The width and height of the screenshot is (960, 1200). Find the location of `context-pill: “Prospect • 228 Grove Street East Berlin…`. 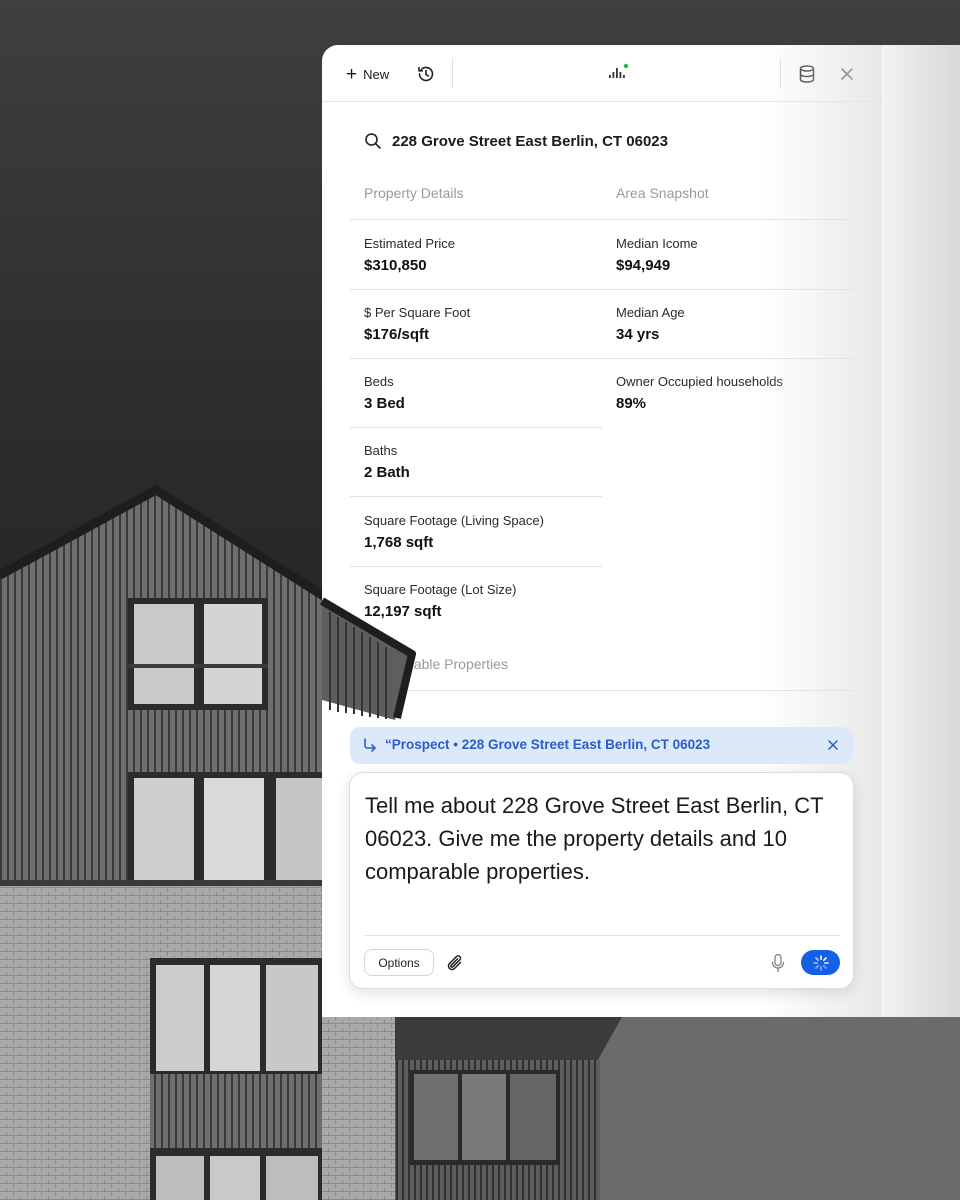

context-pill: “Prospect • 228 Grove Street East Berlin… is located at coordinates (601, 745).